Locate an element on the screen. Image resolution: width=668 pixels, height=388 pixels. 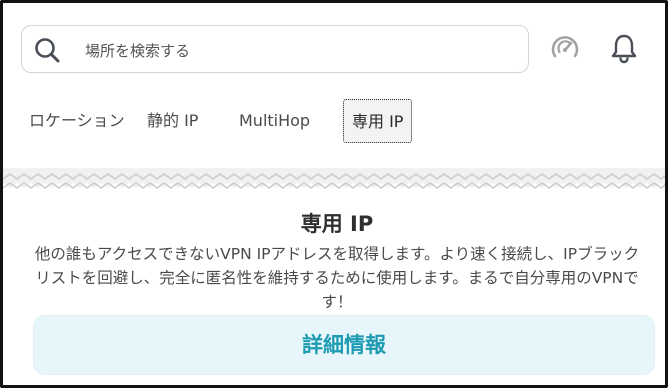
panel-title: 専用 IP is located at coordinates (337, 224).